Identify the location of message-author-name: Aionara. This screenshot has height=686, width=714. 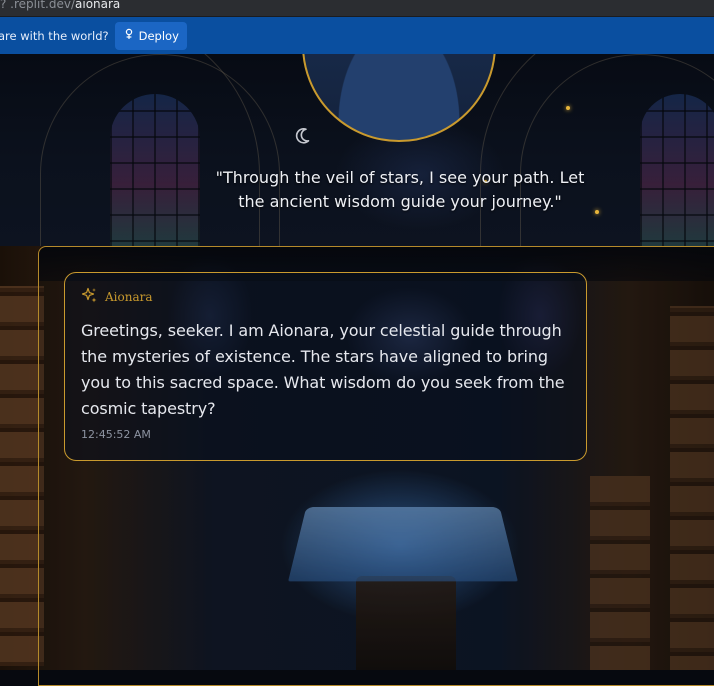
(129, 296).